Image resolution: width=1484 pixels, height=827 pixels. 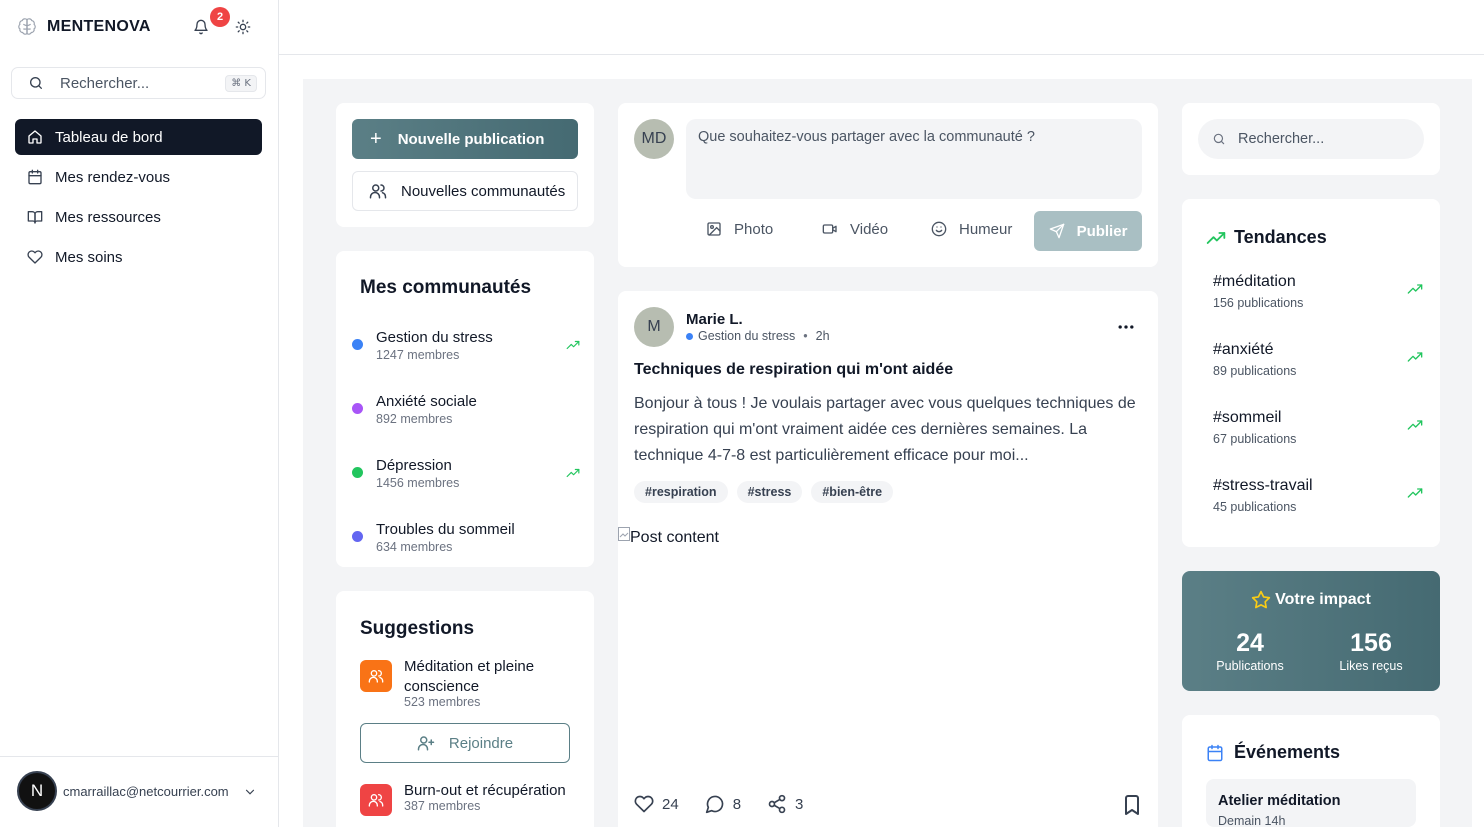 I want to click on events-card: Événements Atelier méditation Demain 14h, so click(x=1311, y=771).